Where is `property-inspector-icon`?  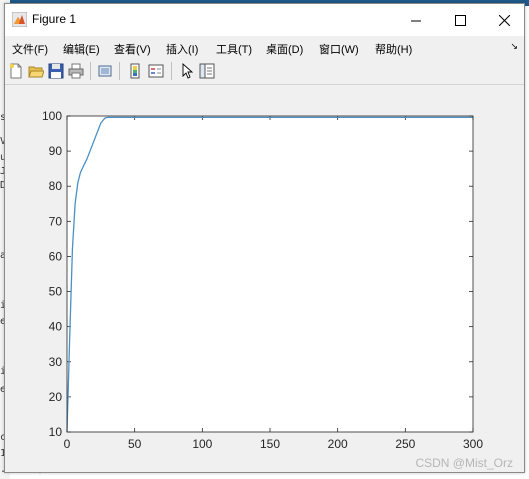
property-inspector-icon is located at coordinates (207, 71).